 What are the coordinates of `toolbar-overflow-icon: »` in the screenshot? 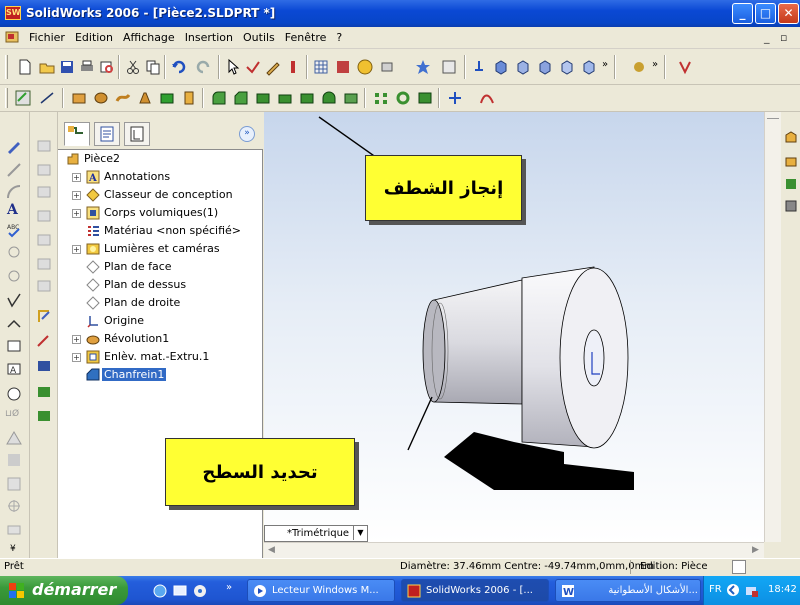 It's located at (655, 64).